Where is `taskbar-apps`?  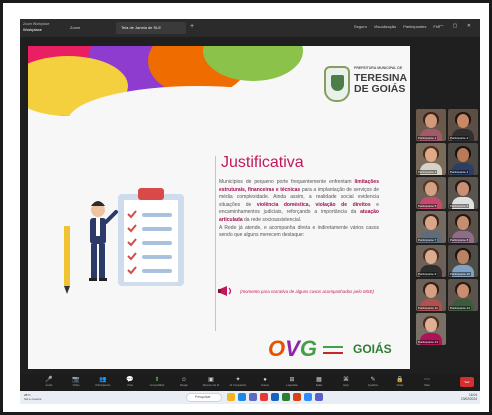
taskbar-apps is located at coordinates (275, 397).